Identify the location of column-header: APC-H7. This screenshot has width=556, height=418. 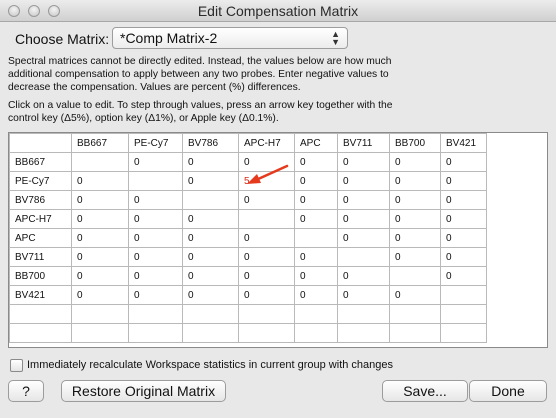
(266, 143).